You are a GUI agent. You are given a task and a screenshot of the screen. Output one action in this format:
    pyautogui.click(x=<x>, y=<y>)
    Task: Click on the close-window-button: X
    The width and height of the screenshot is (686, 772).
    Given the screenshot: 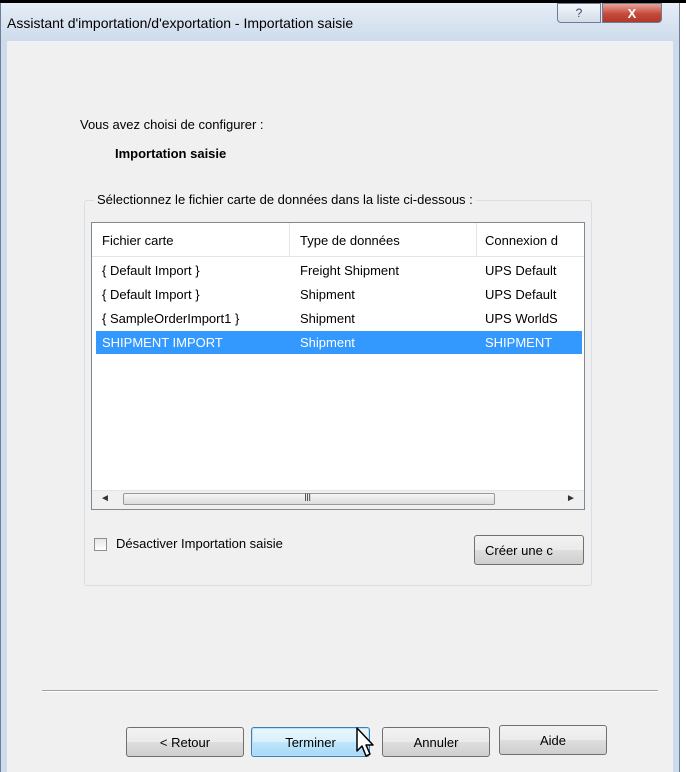 What is the action you would take?
    pyautogui.click(x=632, y=13)
    